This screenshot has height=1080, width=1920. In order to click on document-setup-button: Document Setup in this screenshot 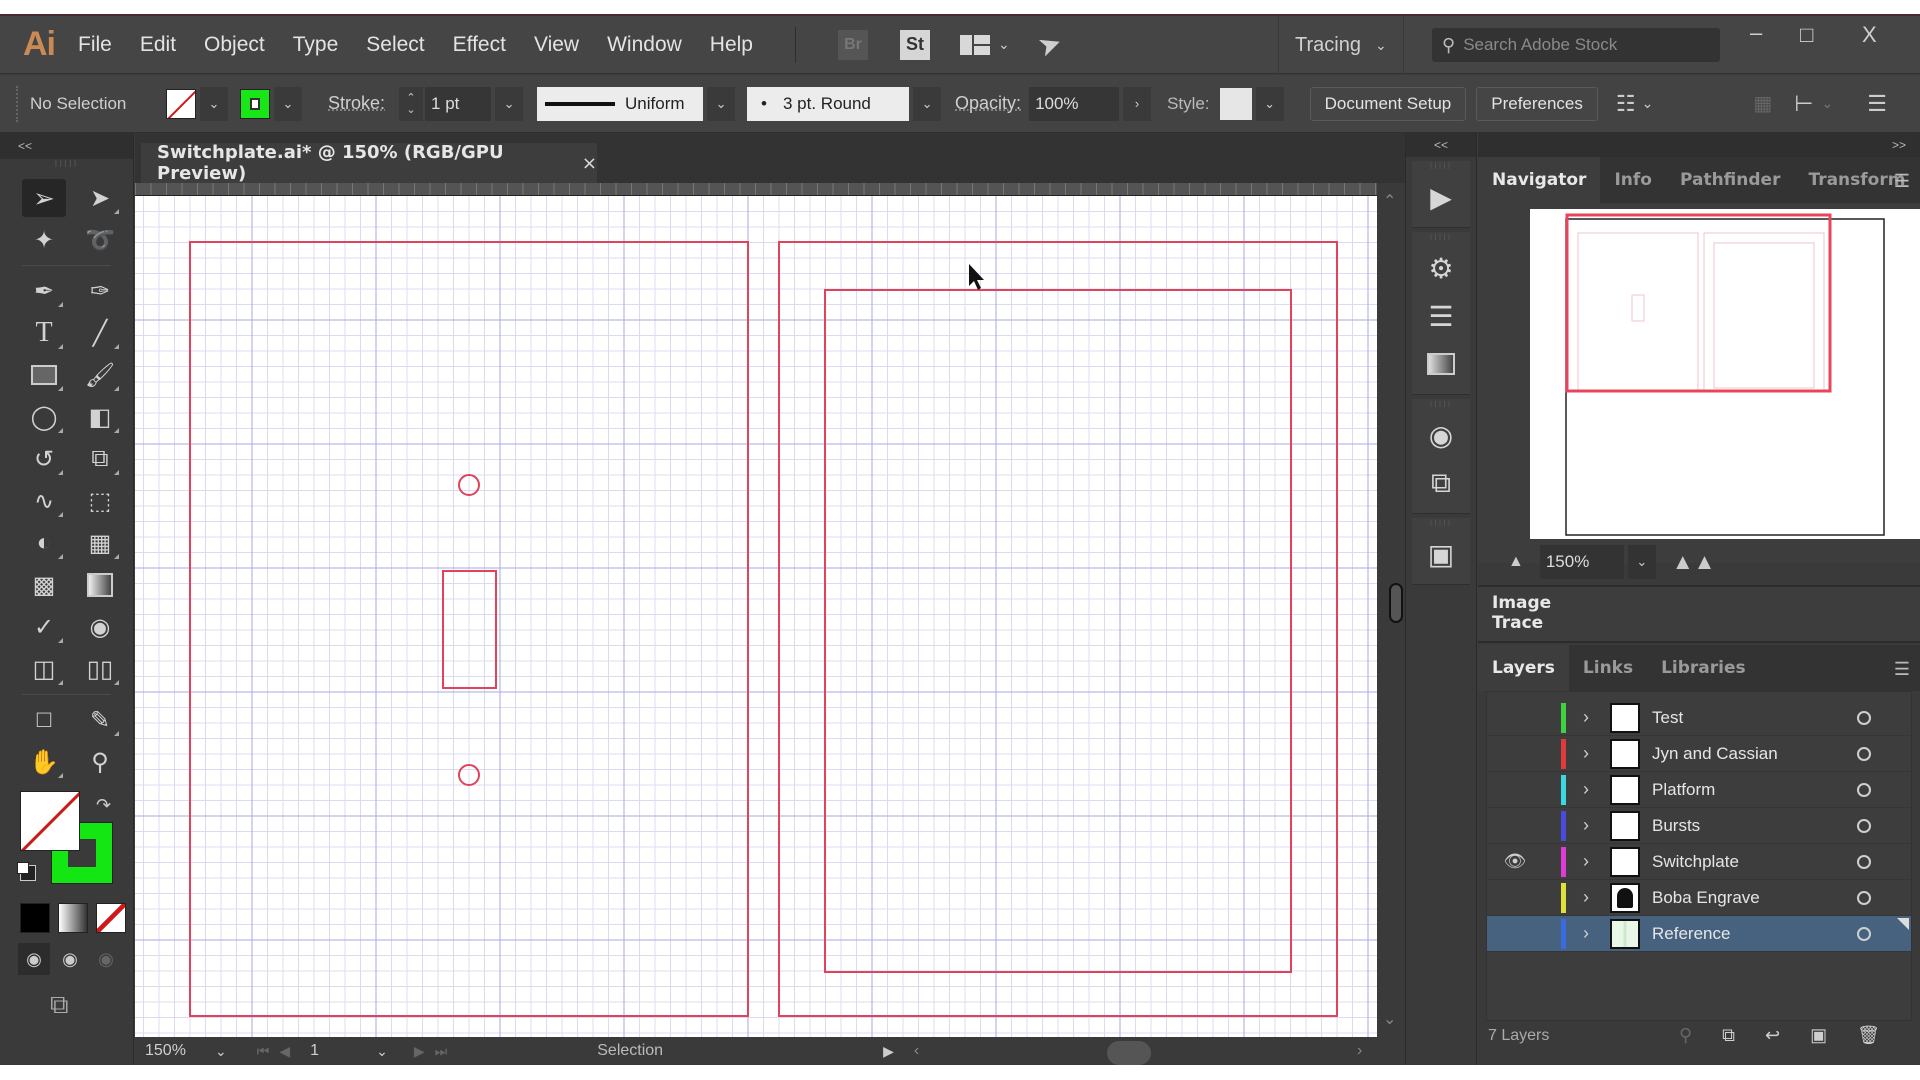, I will do `click(1388, 103)`.